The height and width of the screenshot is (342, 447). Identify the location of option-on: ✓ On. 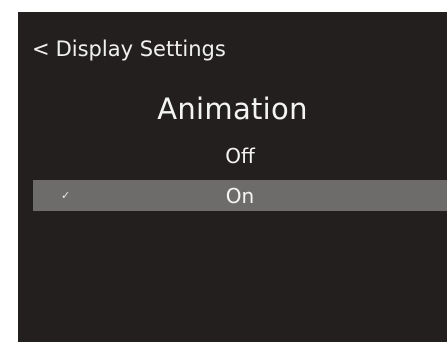
(240, 195).